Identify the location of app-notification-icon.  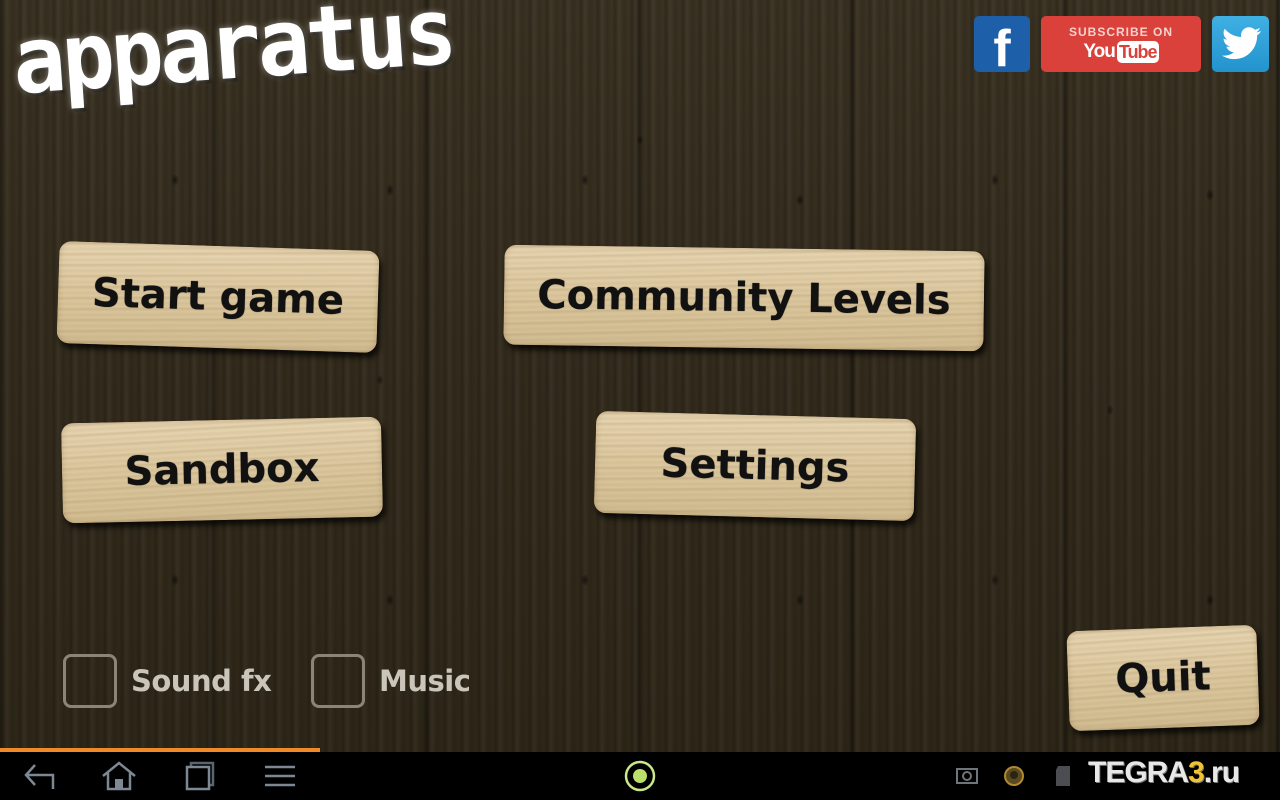
(1014, 776).